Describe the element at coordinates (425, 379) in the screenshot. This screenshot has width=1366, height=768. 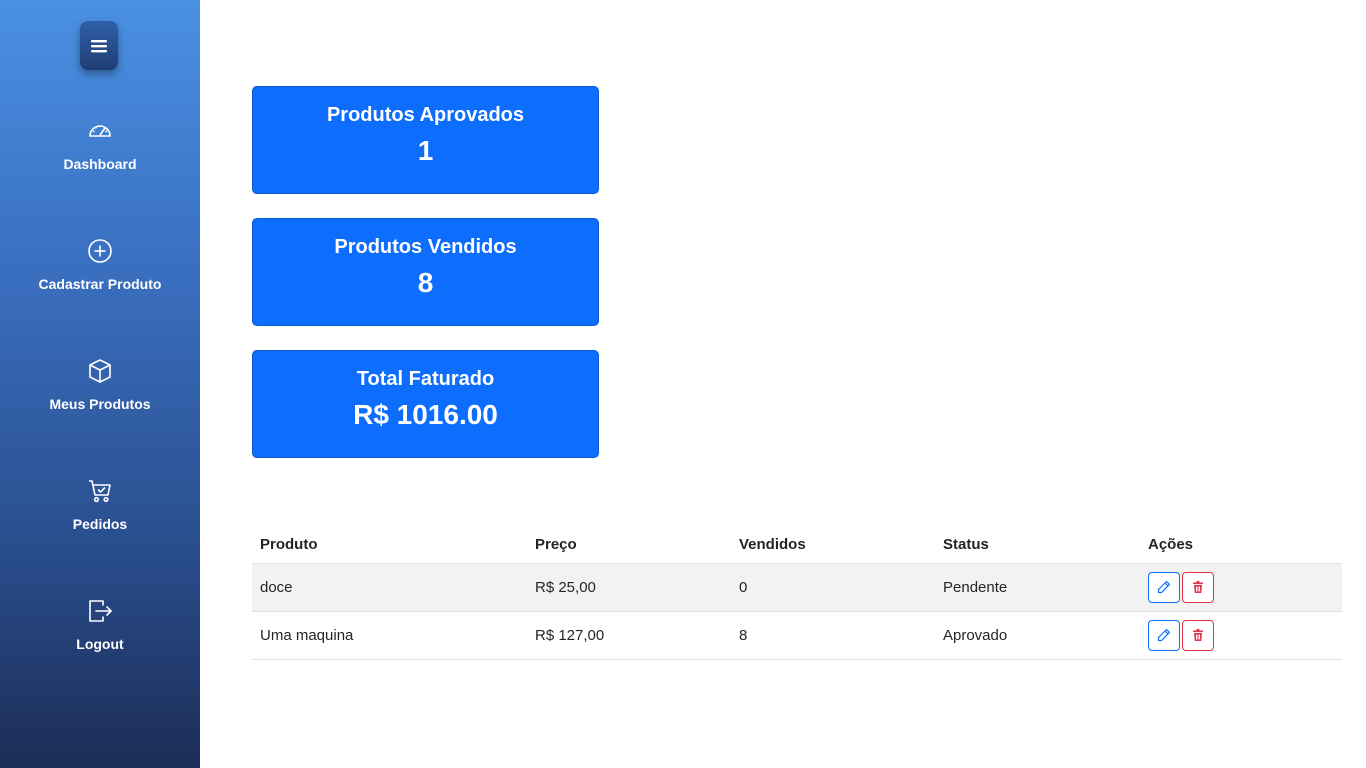
I see `card-title: Total Faturado` at that location.